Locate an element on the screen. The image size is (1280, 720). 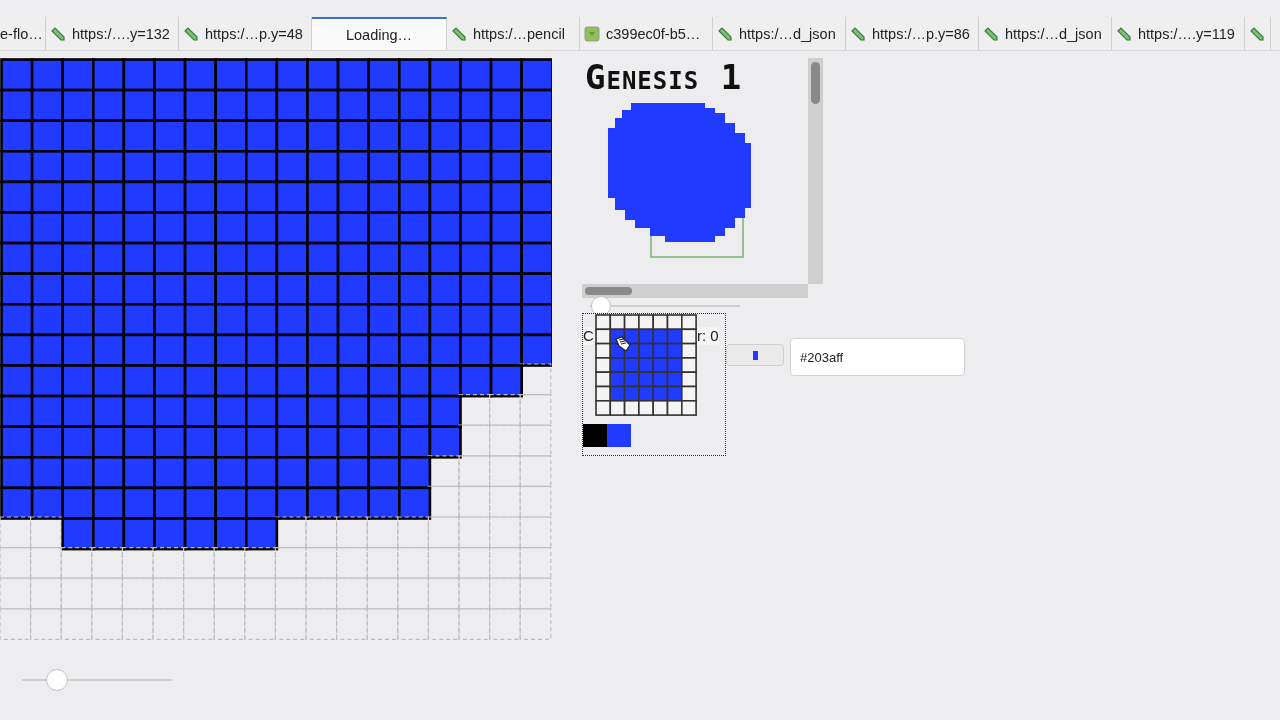
vertical-scrollbar is located at coordinates (815, 171).